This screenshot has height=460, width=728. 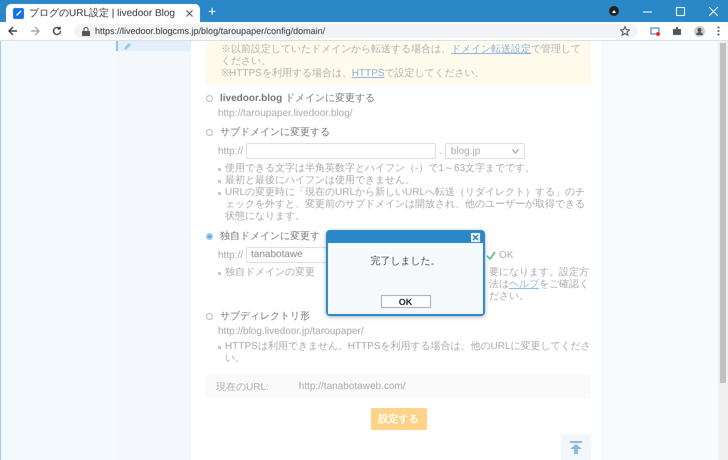 I want to click on domain-select: blog.jp, so click(x=484, y=151).